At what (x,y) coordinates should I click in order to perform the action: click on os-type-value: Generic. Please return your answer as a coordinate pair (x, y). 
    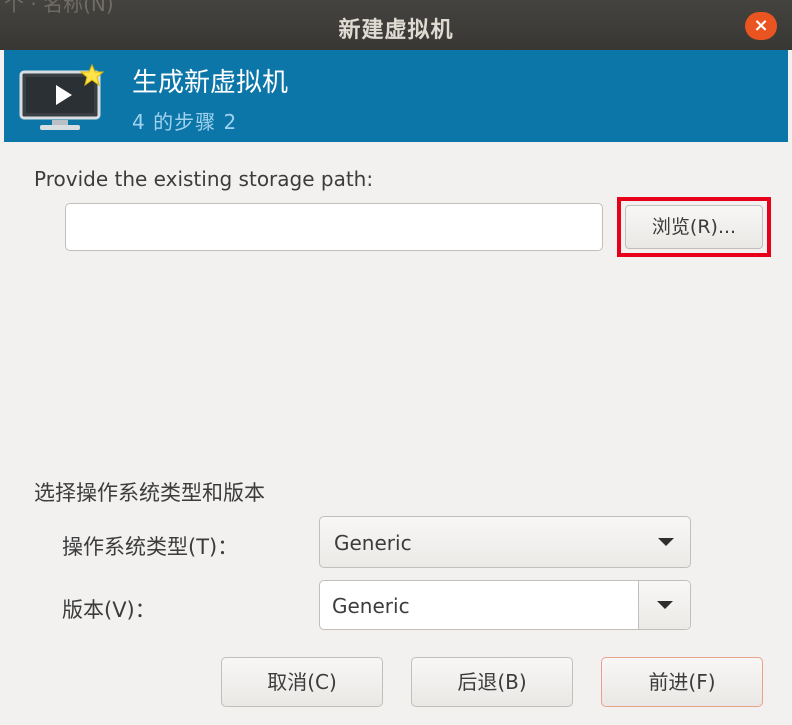
    Looking at the image, I should click on (373, 543).